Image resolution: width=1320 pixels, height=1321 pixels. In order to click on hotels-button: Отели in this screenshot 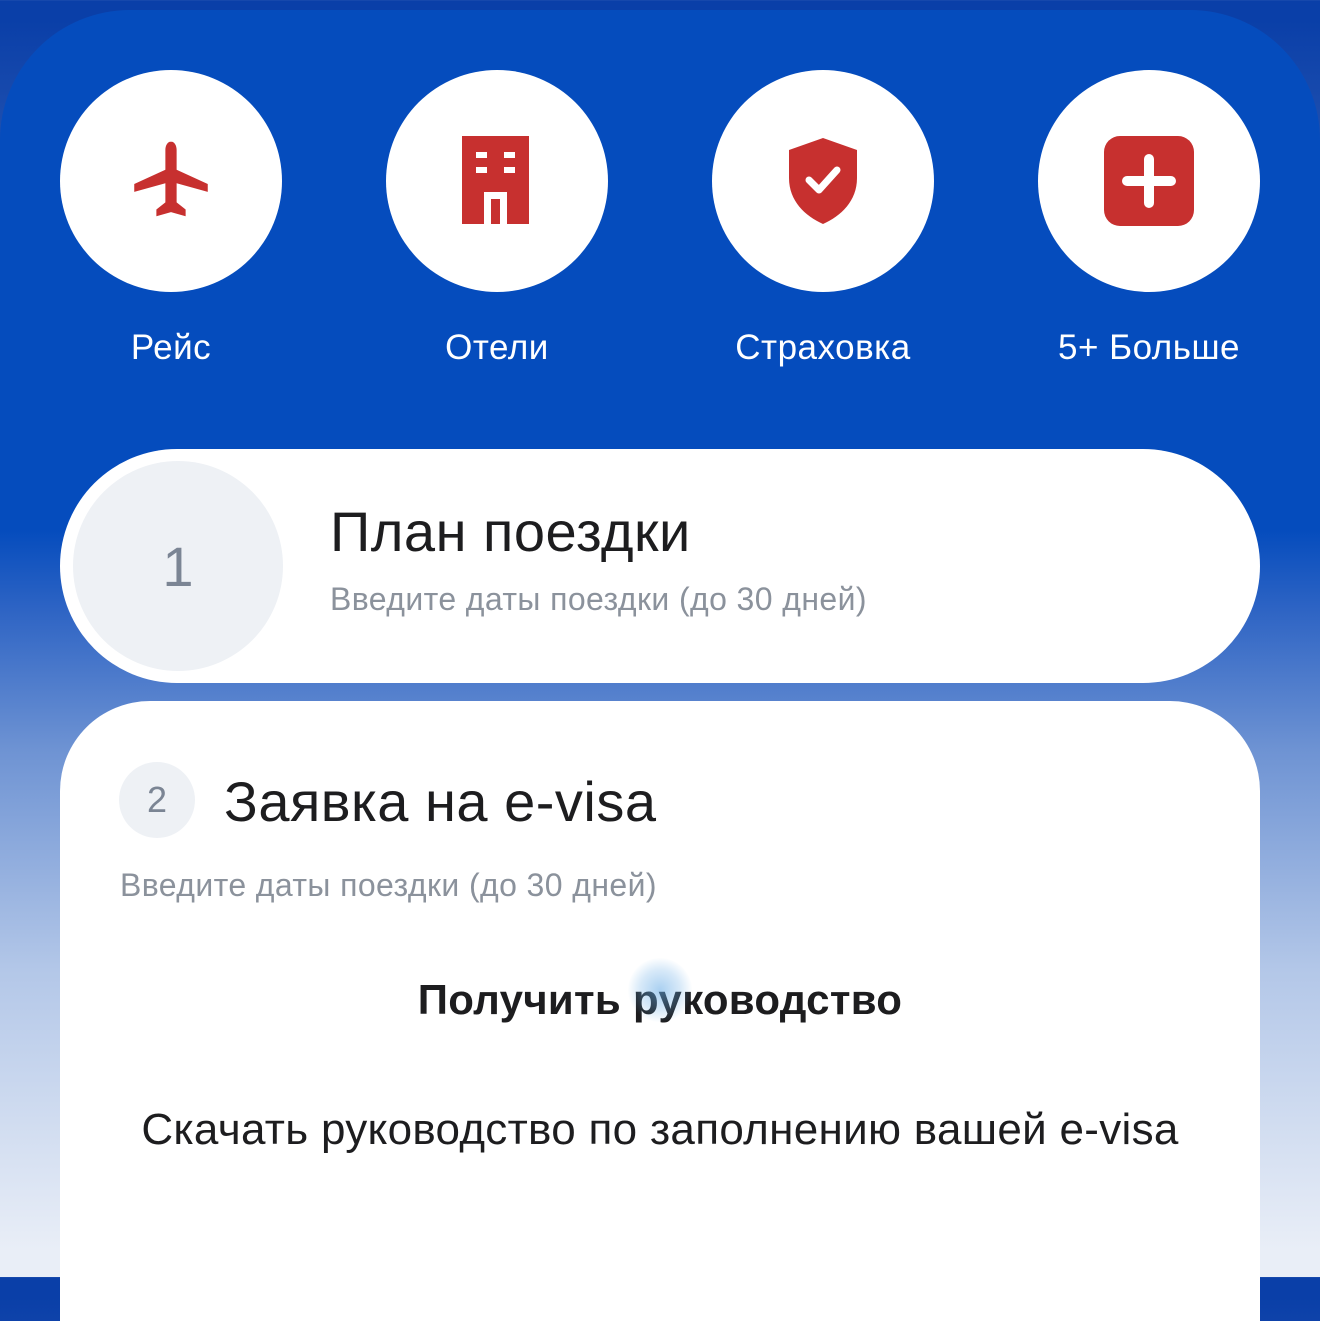, I will do `click(497, 219)`.